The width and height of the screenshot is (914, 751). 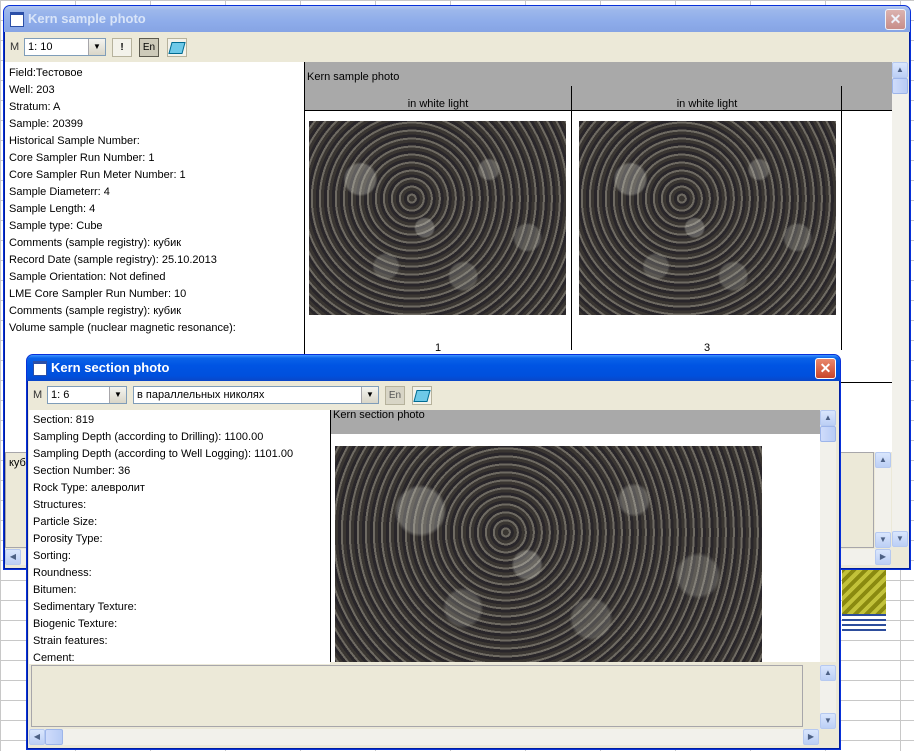 I want to click on section-window-toolbar: M 1: 6 ▼ в параллельных николях ▼ En, so click(x=431, y=396).